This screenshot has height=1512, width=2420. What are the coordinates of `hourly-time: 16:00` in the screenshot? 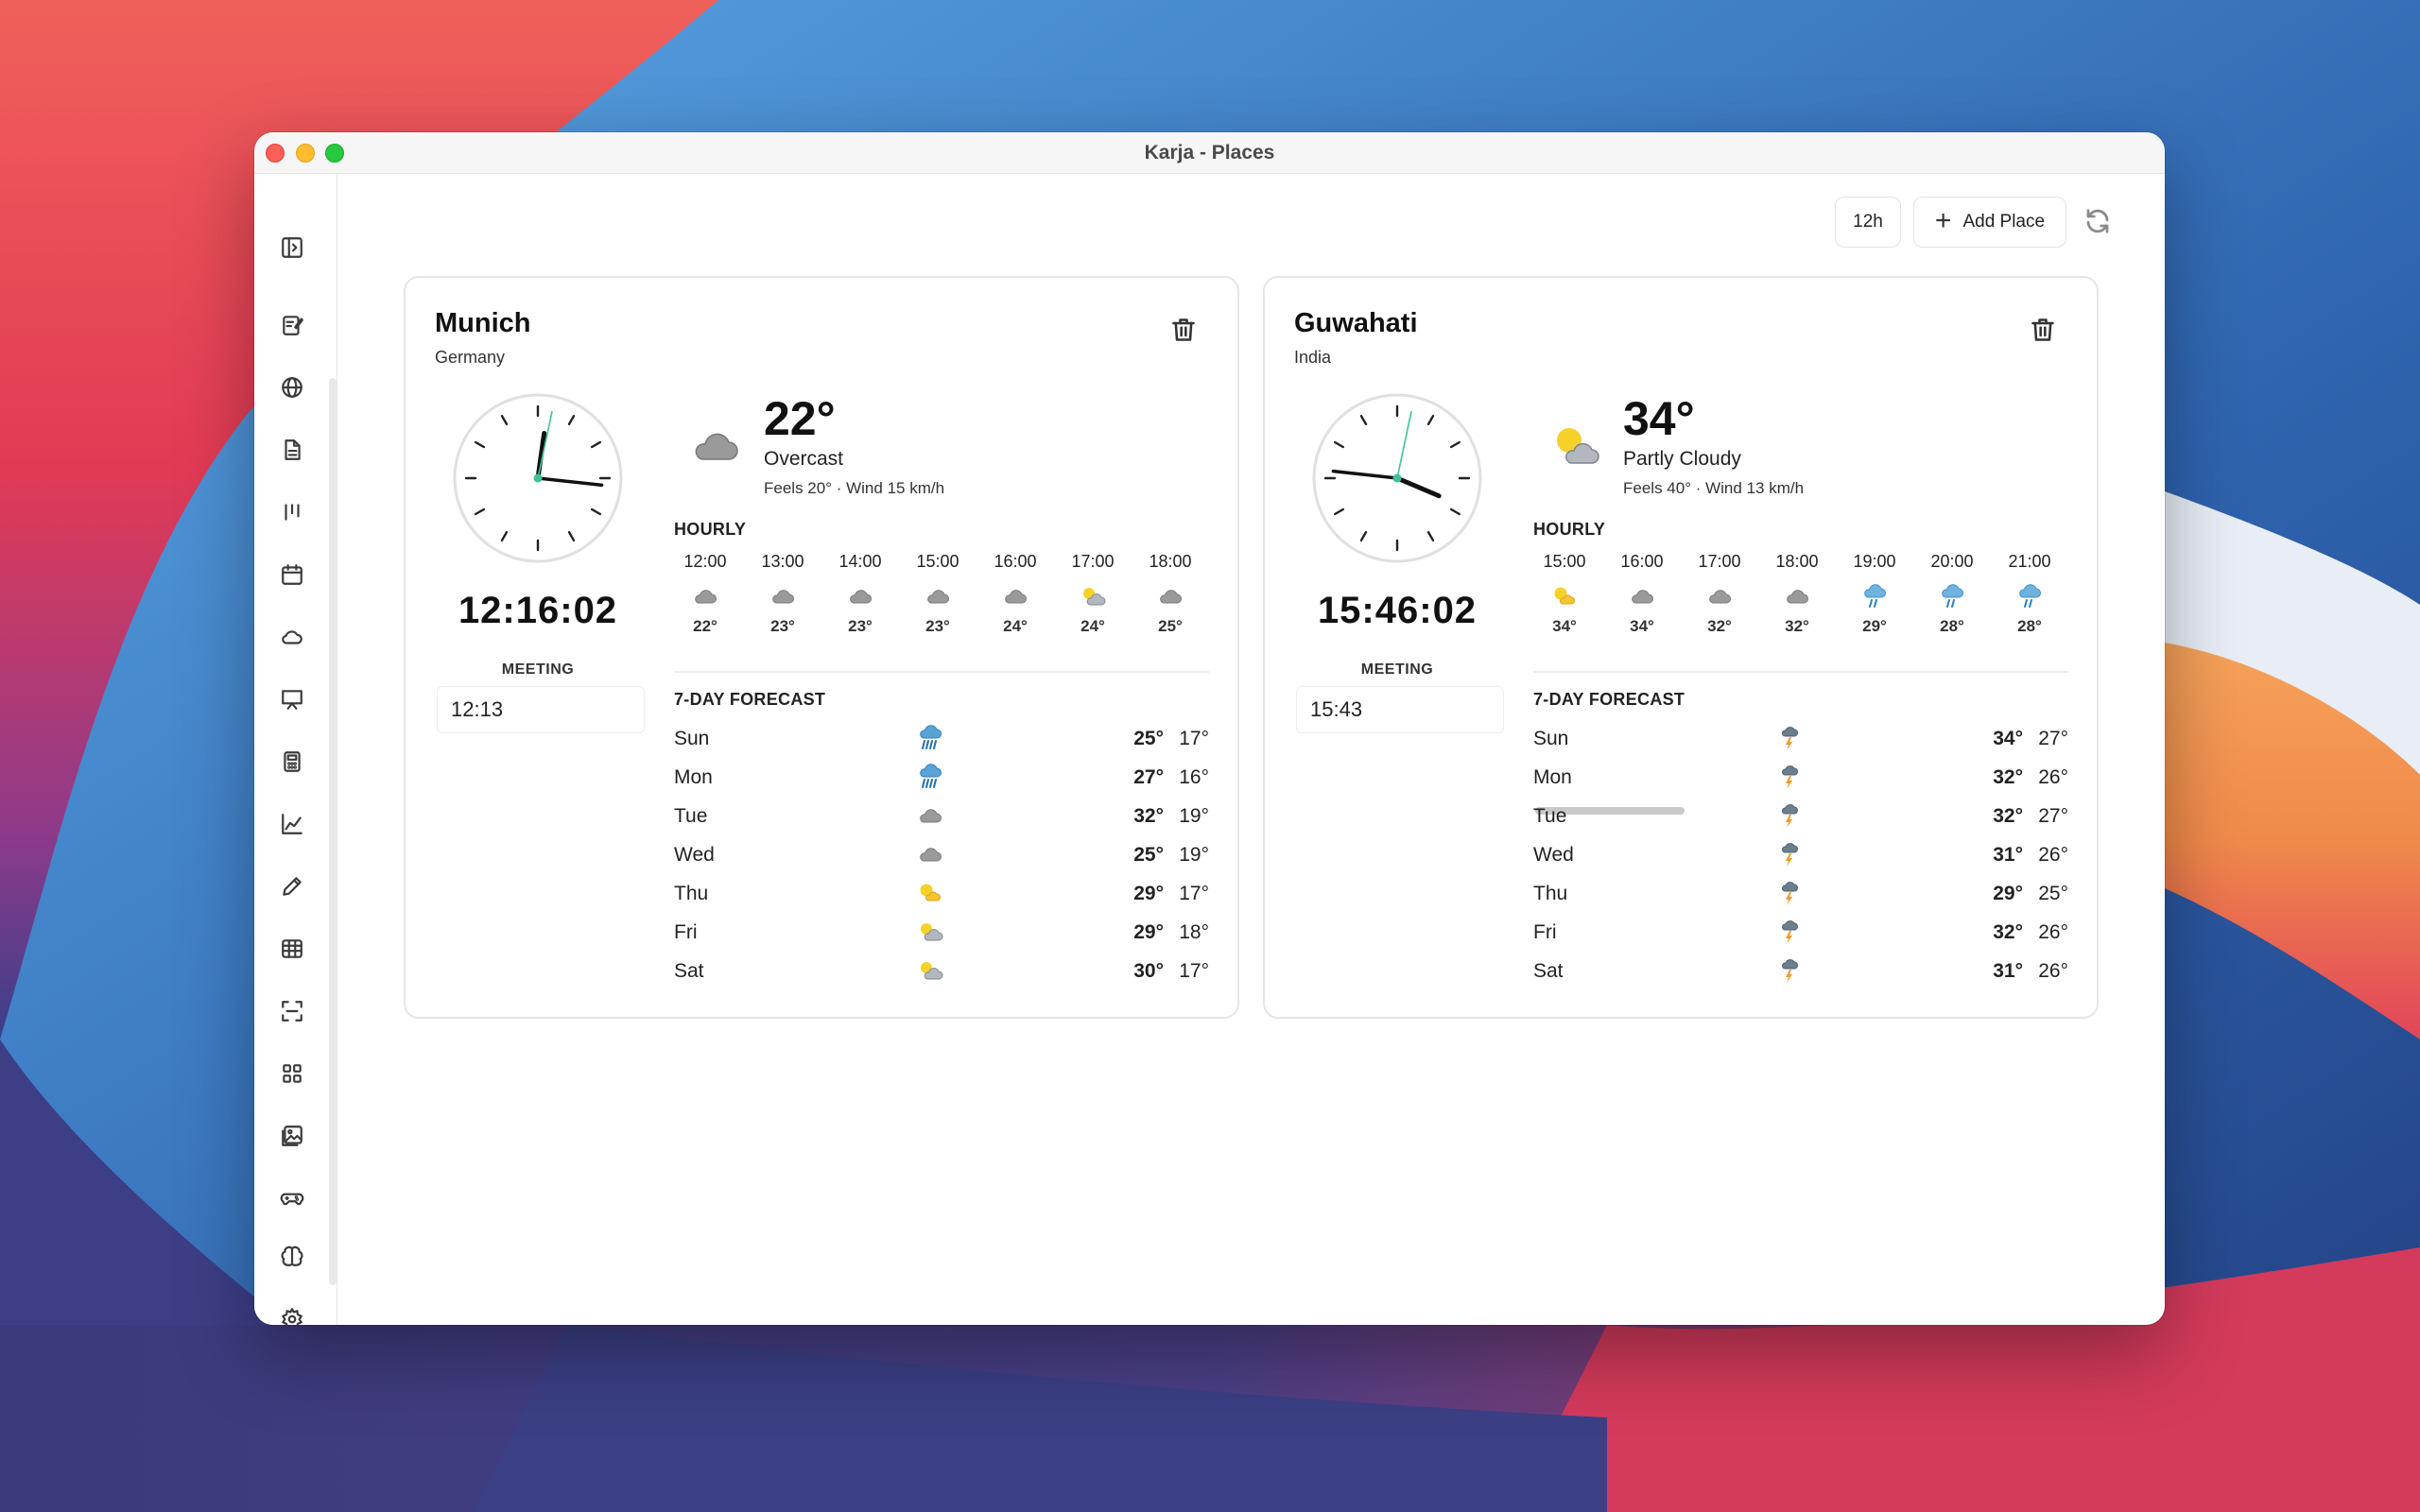 It's located at (1015, 561).